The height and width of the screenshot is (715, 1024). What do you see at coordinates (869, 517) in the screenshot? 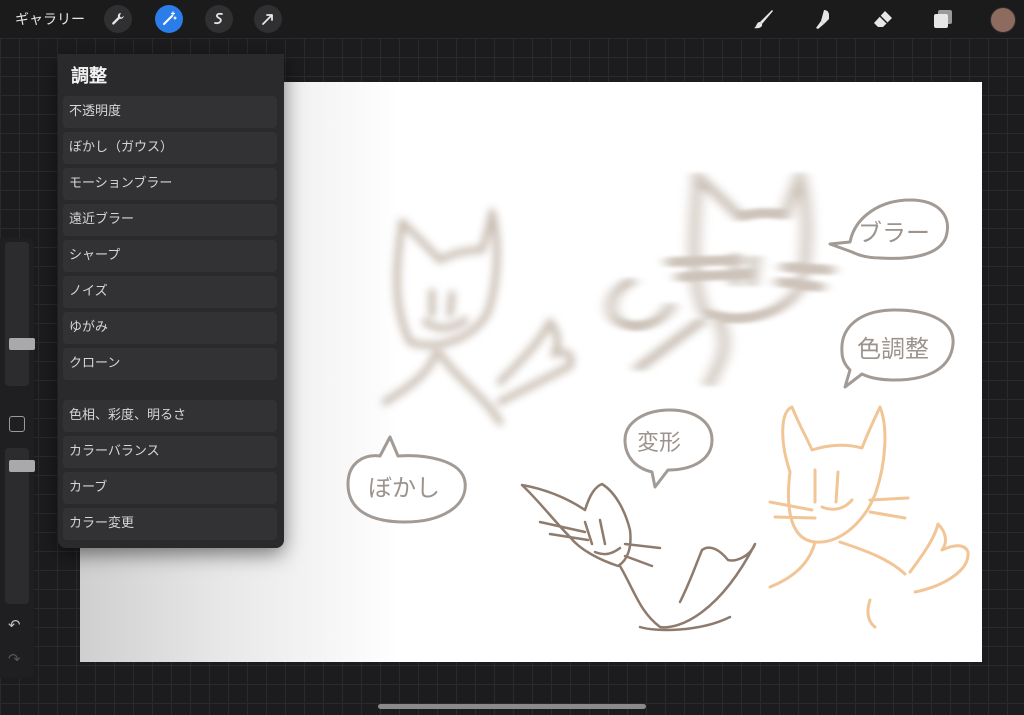
I see `color-adjusted-cat-drawing` at bounding box center [869, 517].